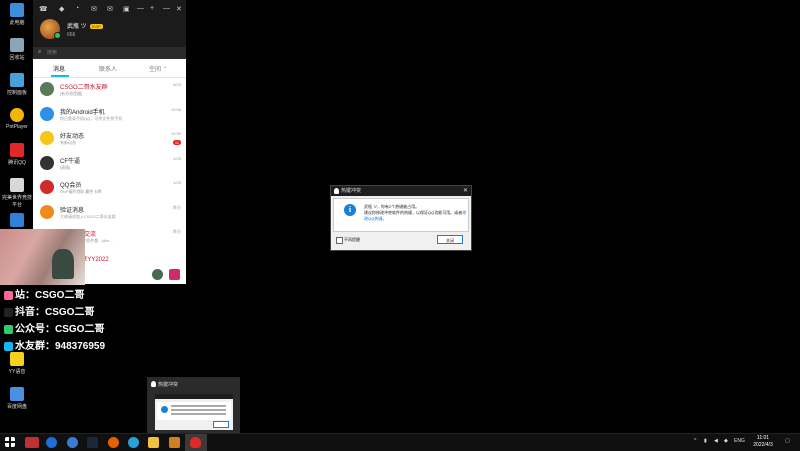  I want to click on chevron-down-icon: ⌄, so click(165, 67).